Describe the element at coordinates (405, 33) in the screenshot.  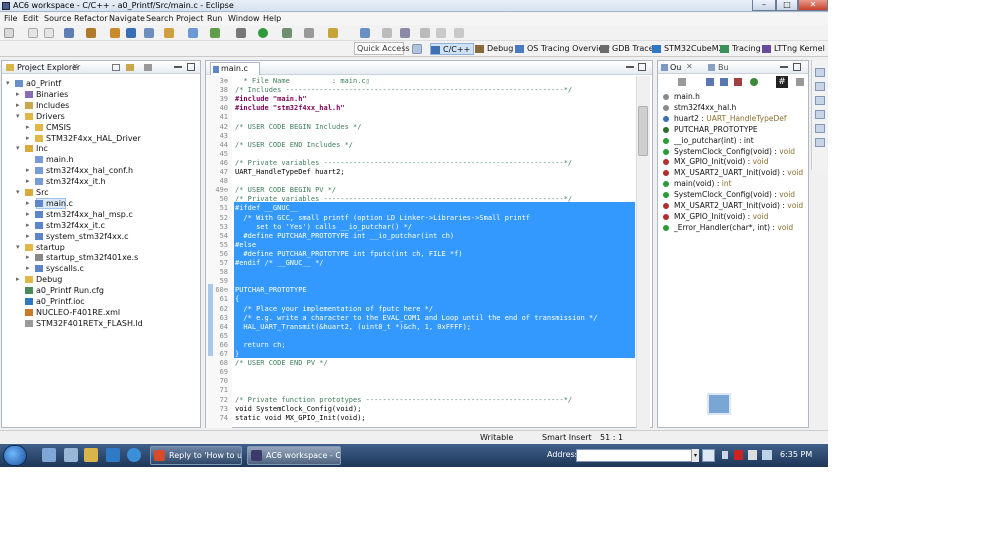
I see `next-annotation-icon` at that location.